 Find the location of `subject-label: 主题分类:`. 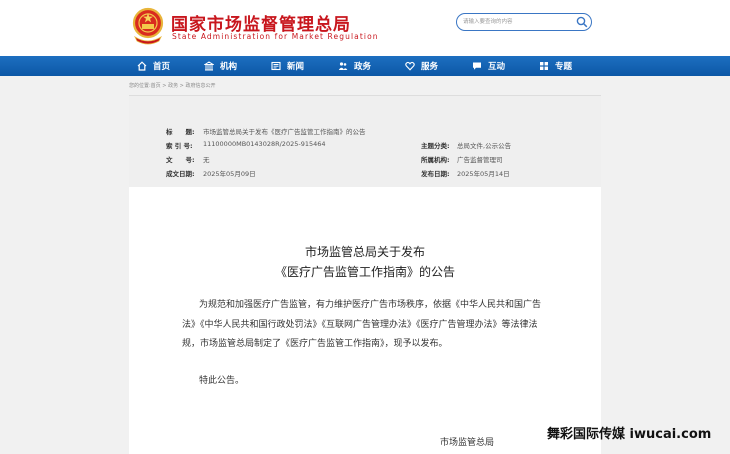

subject-label: 主题分类: is located at coordinates (435, 146).